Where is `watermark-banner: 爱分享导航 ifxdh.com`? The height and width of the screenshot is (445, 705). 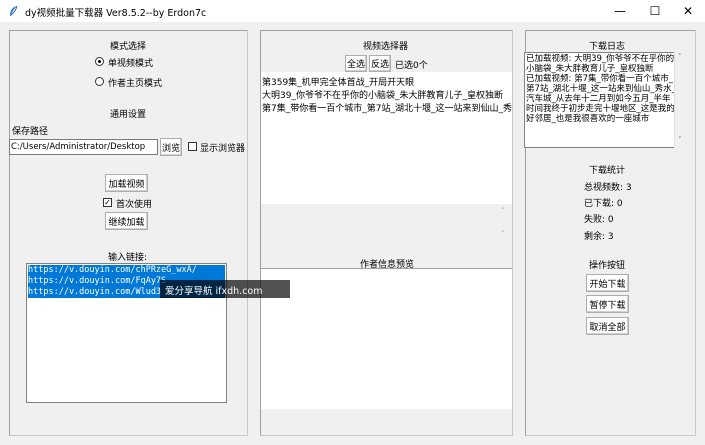 watermark-banner: 爱分享导航 ifxdh.com is located at coordinates (225, 289).